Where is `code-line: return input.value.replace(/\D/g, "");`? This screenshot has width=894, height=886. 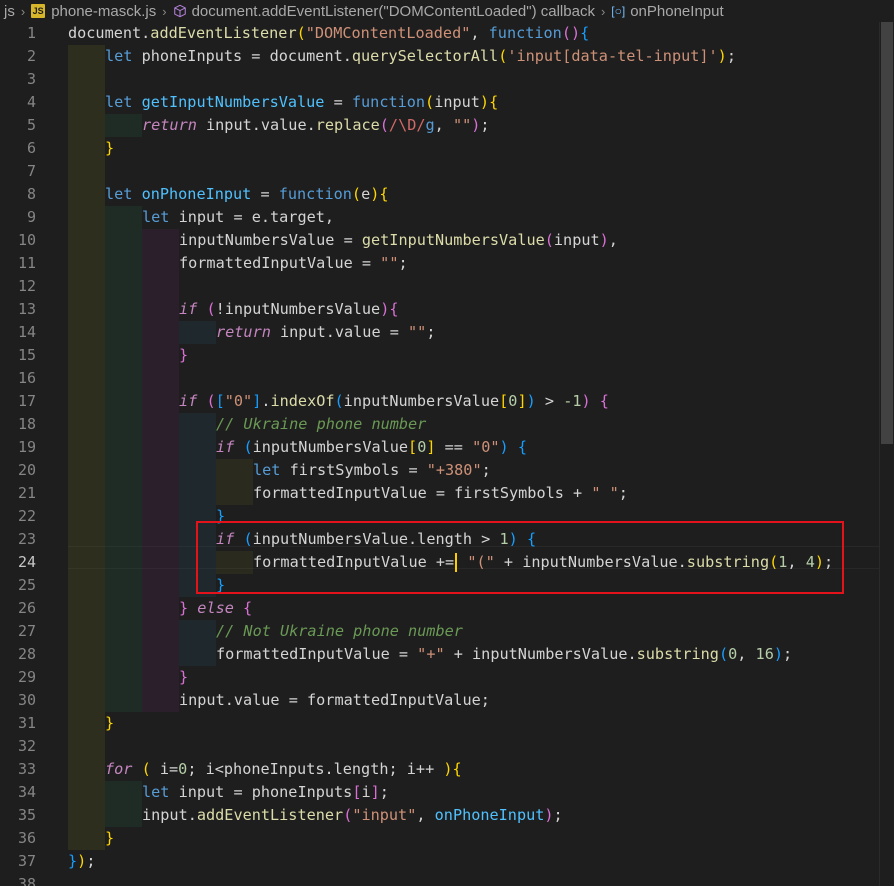
code-line: return input.value.replace(/\D/g, ""); is located at coordinates (316, 125).